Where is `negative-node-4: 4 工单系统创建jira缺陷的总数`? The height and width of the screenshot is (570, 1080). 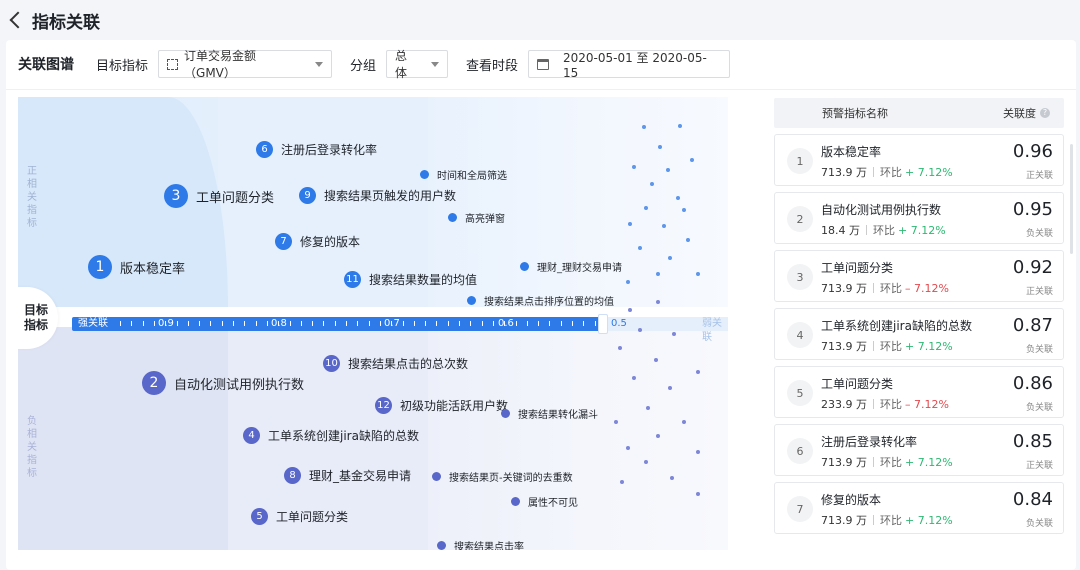
negative-node-4: 4 工单系统创建jira缺陷的总数 is located at coordinates (331, 435).